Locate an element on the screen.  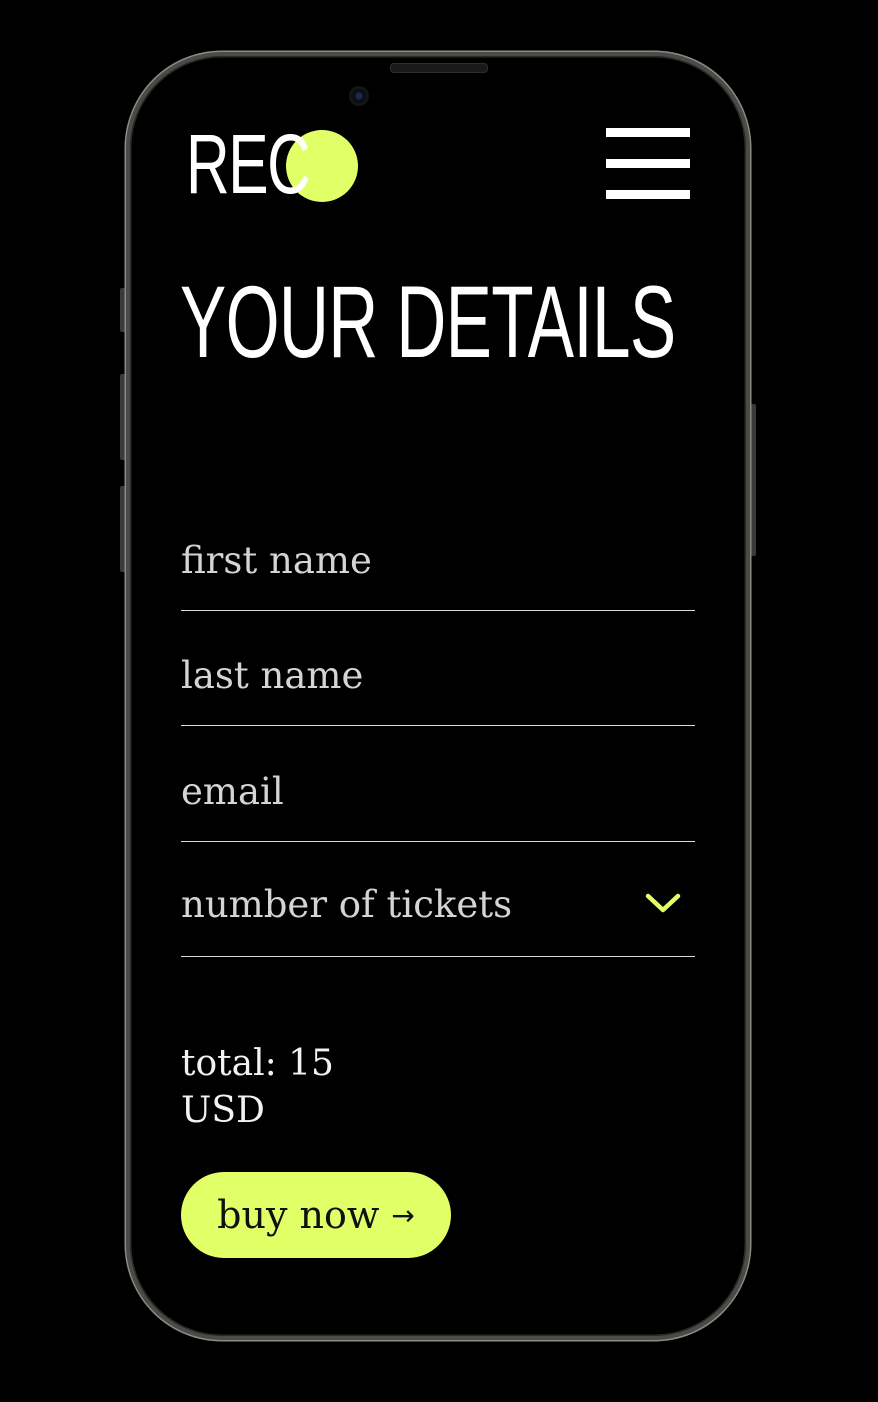
email-field-wrapper is located at coordinates (438, 784).